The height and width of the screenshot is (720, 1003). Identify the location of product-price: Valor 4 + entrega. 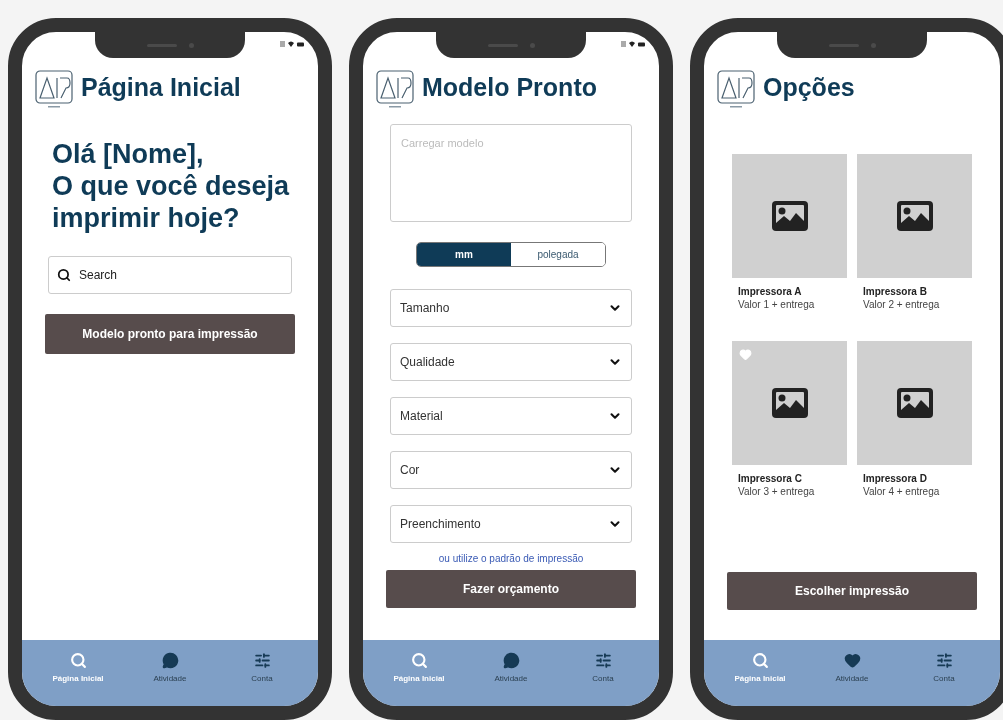
(901, 491).